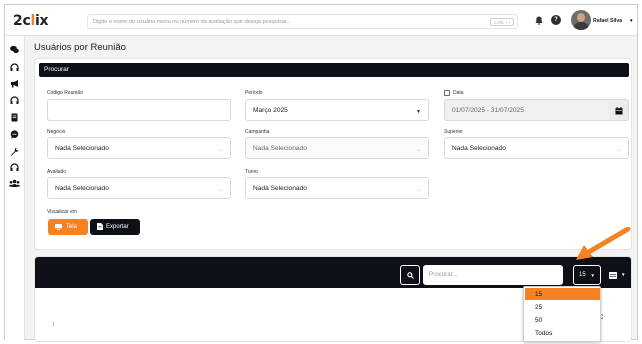 The width and height of the screenshot is (642, 344). I want to click on page-length-option: Todos, so click(562, 333).